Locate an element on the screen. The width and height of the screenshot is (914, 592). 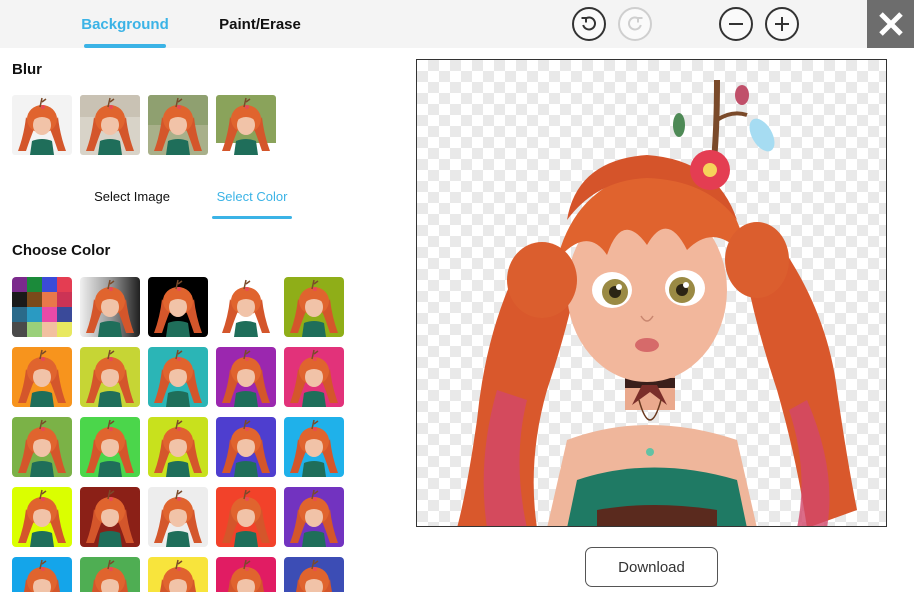
subtab-select-color-label: Select Color is located at coordinates (252, 196).